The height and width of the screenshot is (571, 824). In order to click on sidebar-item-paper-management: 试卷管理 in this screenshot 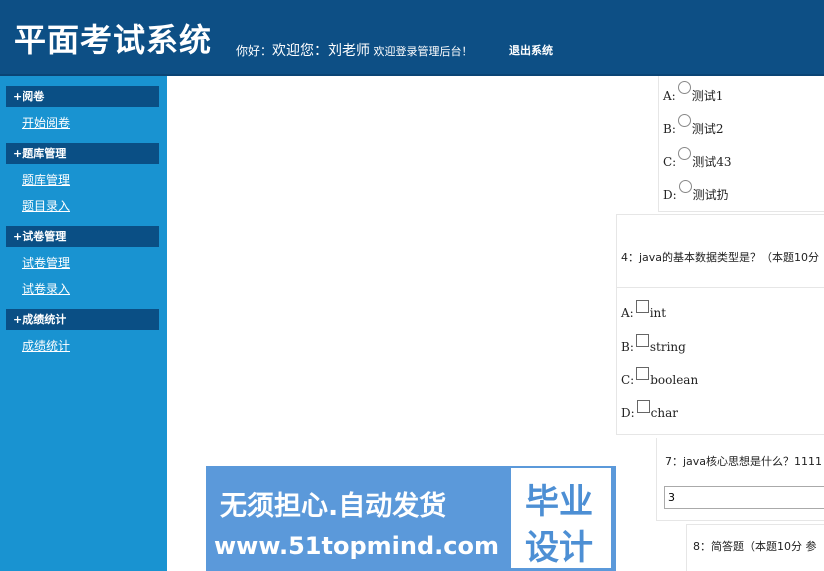, I will do `click(46, 262)`.